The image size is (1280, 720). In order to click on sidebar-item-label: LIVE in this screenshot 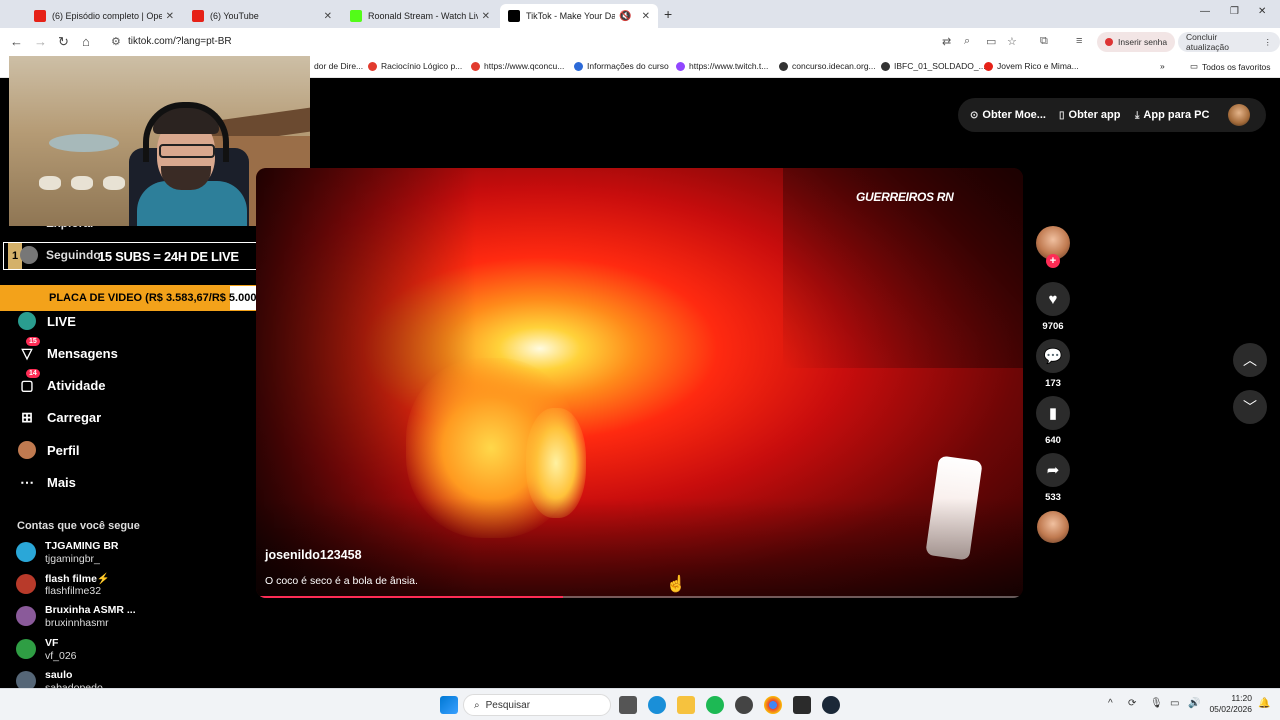, I will do `click(61, 321)`.